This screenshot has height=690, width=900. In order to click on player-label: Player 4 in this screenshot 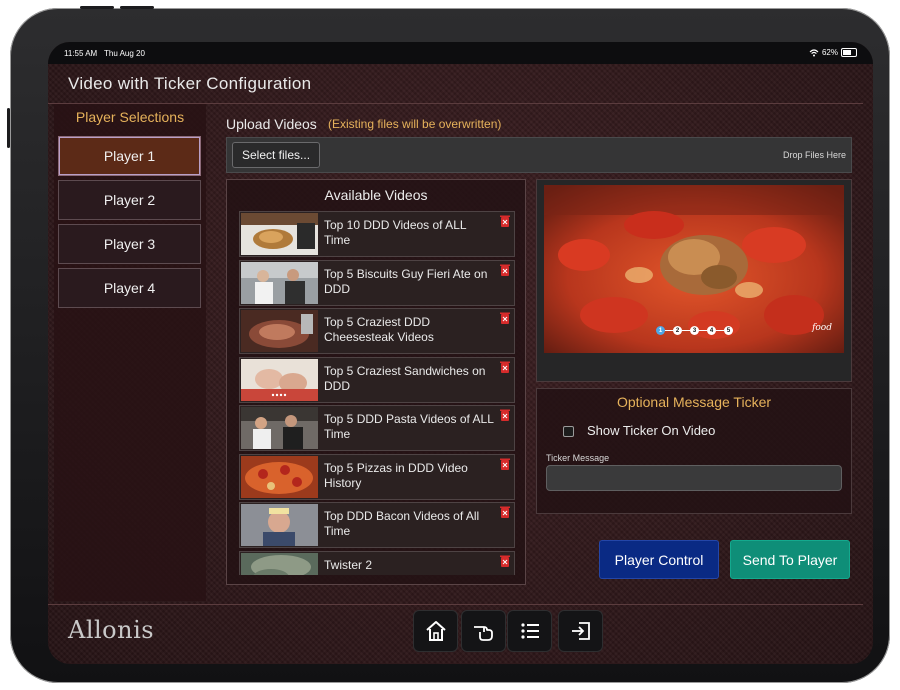, I will do `click(129, 288)`.